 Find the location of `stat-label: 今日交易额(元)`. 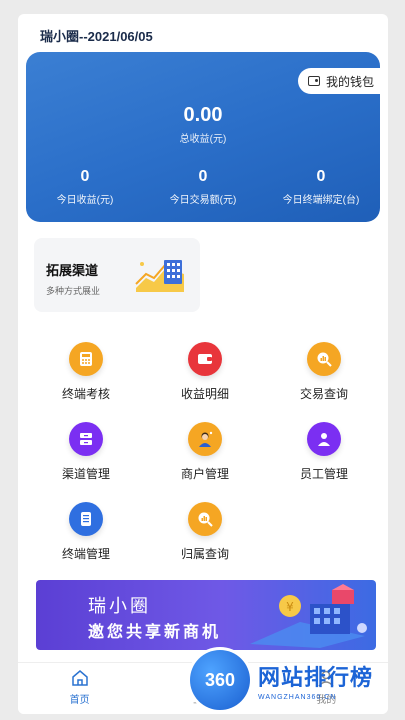

stat-label: 今日交易额(元) is located at coordinates (203, 200).